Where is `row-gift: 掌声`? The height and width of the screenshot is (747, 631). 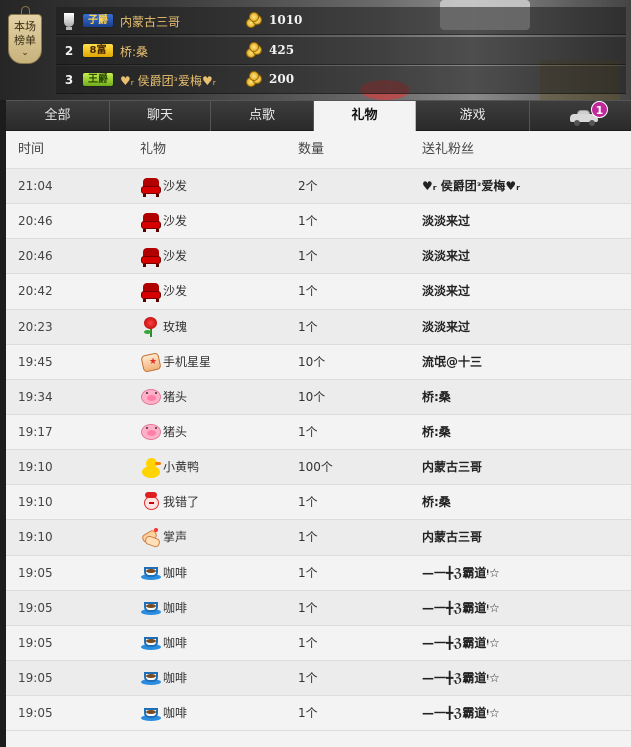
row-gift: 掌声 is located at coordinates (163, 537).